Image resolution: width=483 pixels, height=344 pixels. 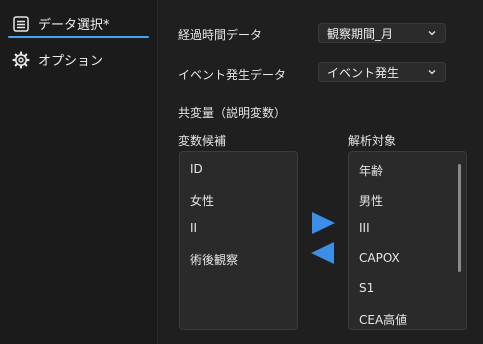 What do you see at coordinates (74, 25) in the screenshot?
I see `sidebar-item-label: データ選択*` at bounding box center [74, 25].